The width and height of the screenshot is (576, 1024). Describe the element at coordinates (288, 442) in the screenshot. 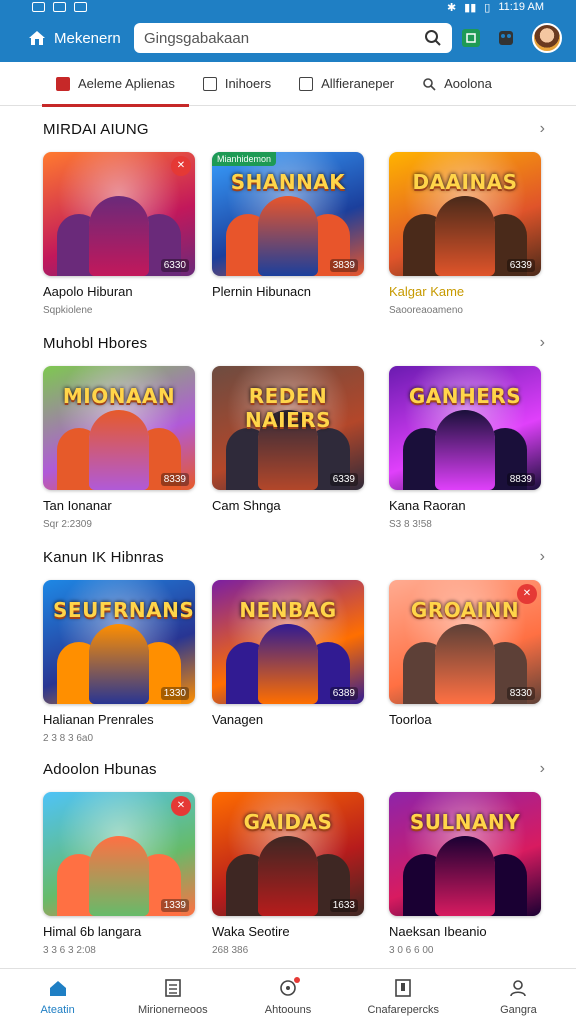

I see `game-card: REDEN NAIERS 6339 Cam Shnga` at that location.